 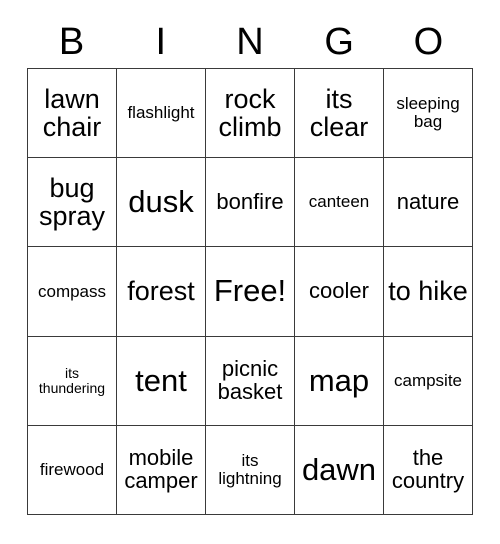 I want to click on bingo-header-letter-label: O, so click(x=428, y=42).